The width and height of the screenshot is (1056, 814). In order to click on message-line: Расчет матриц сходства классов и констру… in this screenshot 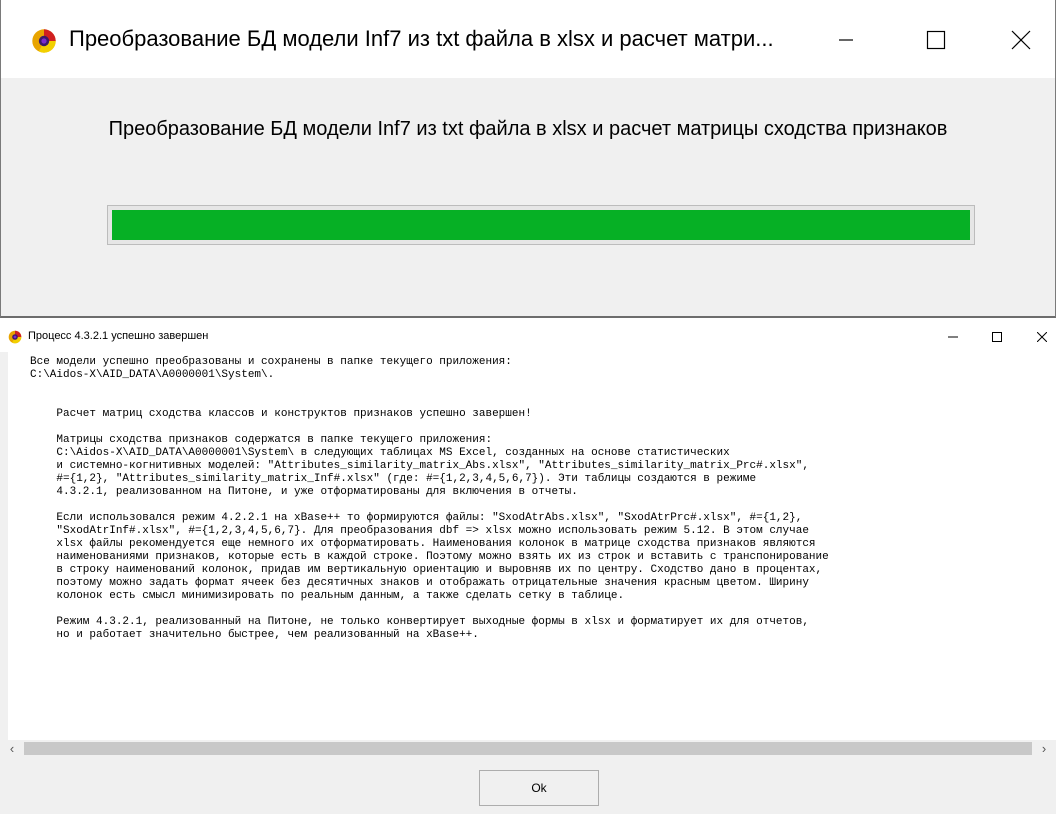, I will do `click(281, 414)`.